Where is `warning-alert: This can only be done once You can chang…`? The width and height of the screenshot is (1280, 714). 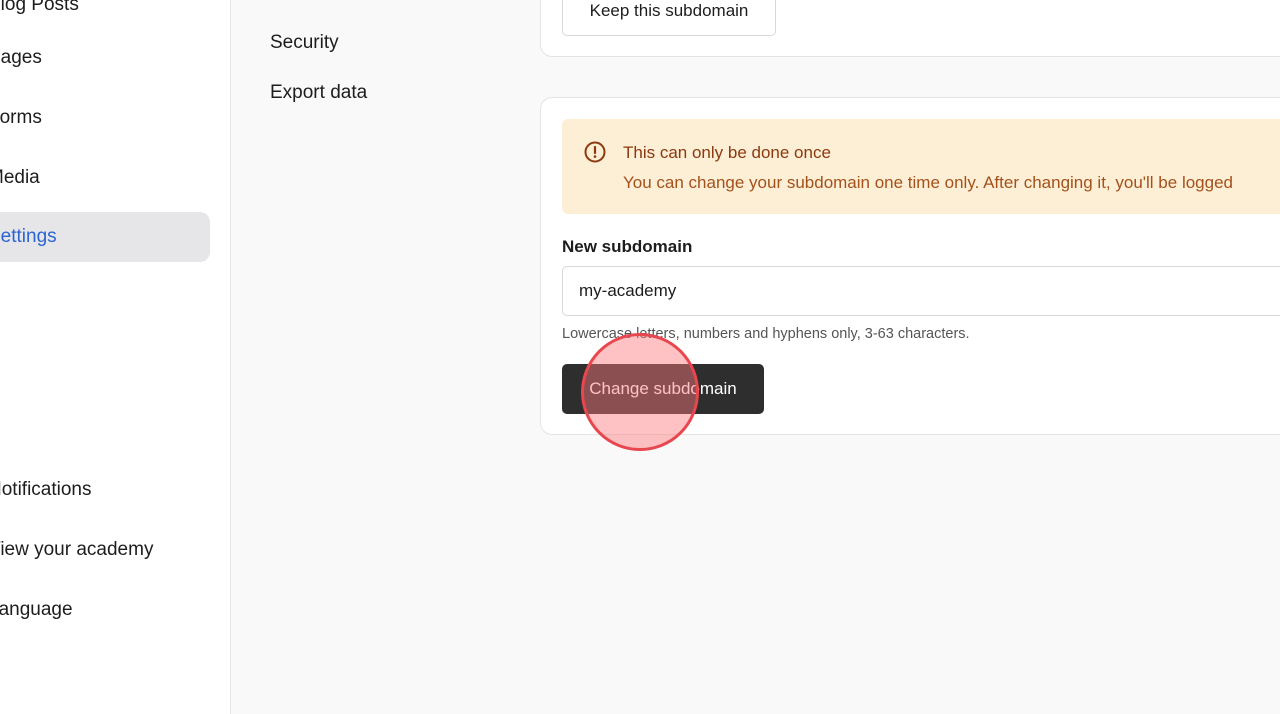 warning-alert: This can only be done once You can chang… is located at coordinates (921, 166).